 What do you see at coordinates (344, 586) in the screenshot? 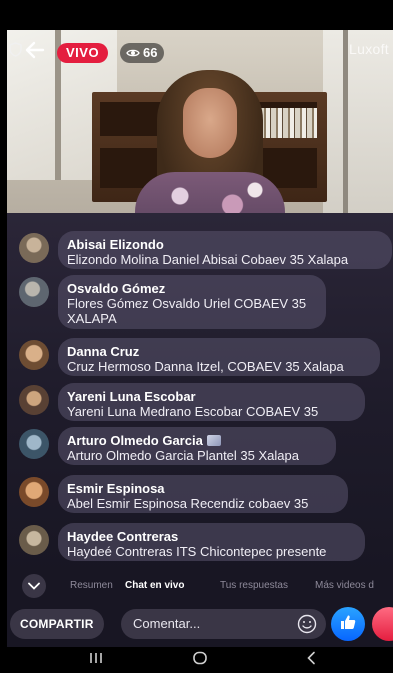
I see `tab-mas-videos: Más videos d` at bounding box center [344, 586].